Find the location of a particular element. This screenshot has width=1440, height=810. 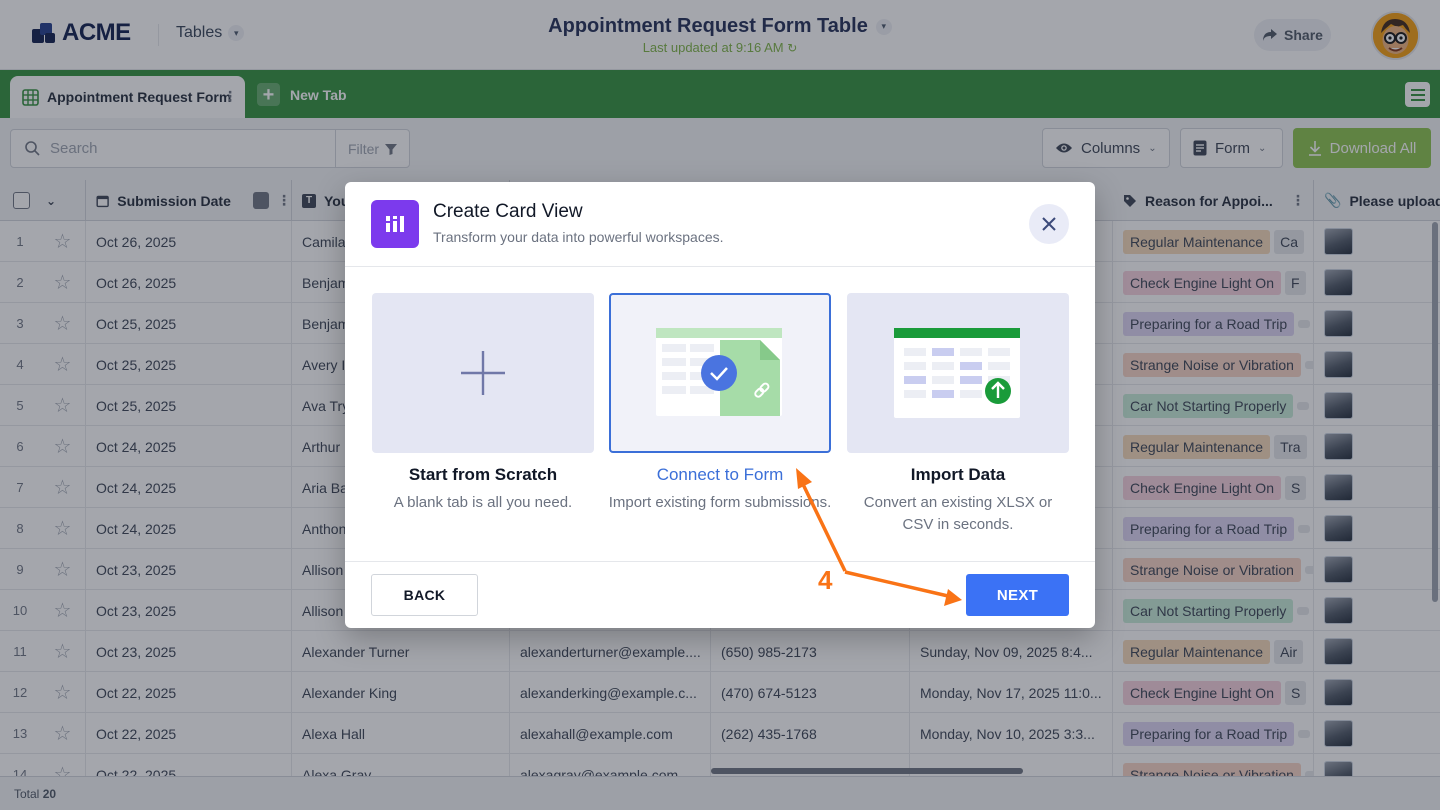

connect-form-illustration-icon is located at coordinates (719, 372).